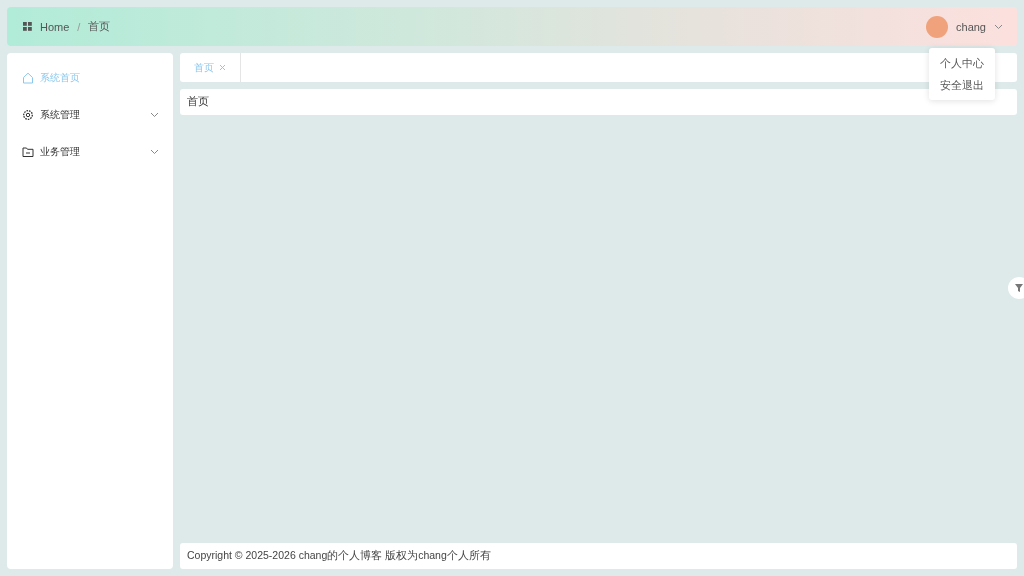 This screenshot has width=1024, height=576. What do you see at coordinates (90, 151) in the screenshot?
I see `sidebar-item: 业务管理` at bounding box center [90, 151].